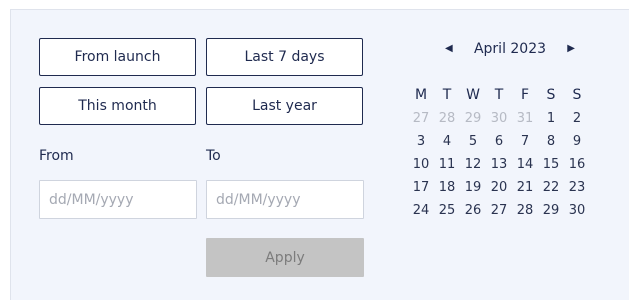 This screenshot has height=300, width=629. I want to click on calendar-day-outside-month: 29, so click(473, 118).